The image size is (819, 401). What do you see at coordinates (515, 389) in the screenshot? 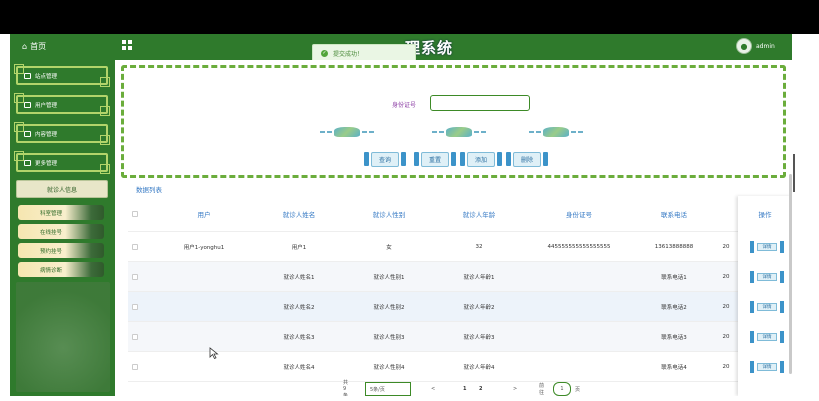
I see `next-page-button: >` at bounding box center [515, 389].